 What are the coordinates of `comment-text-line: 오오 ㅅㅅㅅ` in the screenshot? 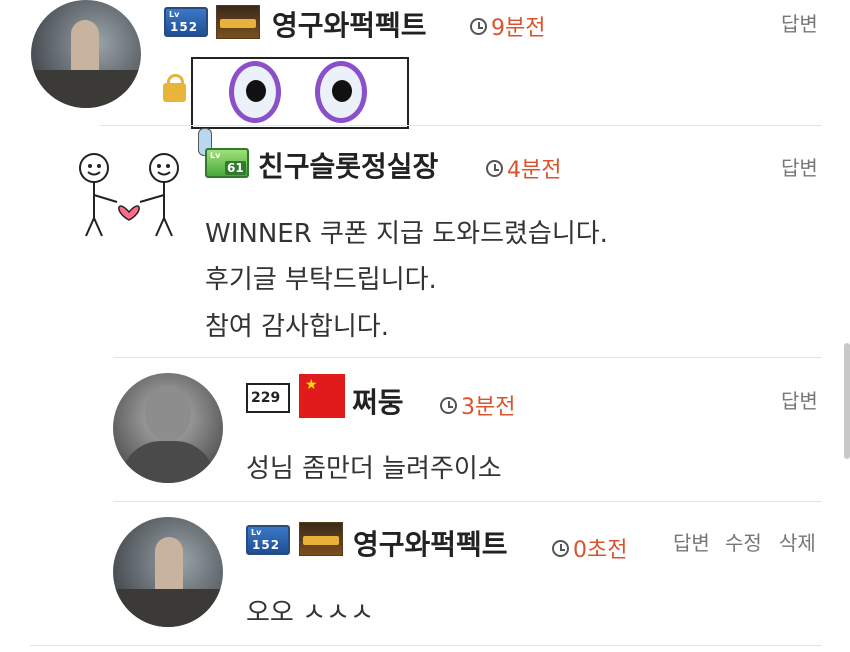 It's located at (310, 613).